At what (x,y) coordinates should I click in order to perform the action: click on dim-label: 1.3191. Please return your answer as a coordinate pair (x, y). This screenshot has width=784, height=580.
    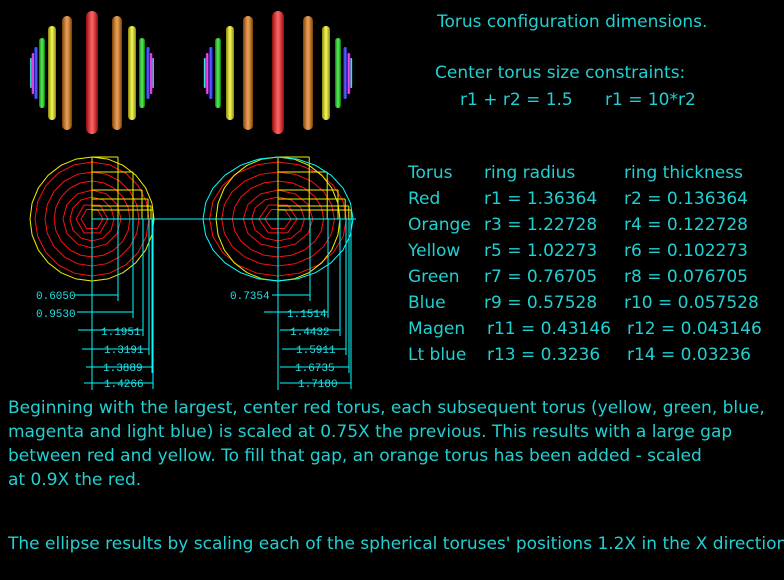
    Looking at the image, I should click on (124, 351).